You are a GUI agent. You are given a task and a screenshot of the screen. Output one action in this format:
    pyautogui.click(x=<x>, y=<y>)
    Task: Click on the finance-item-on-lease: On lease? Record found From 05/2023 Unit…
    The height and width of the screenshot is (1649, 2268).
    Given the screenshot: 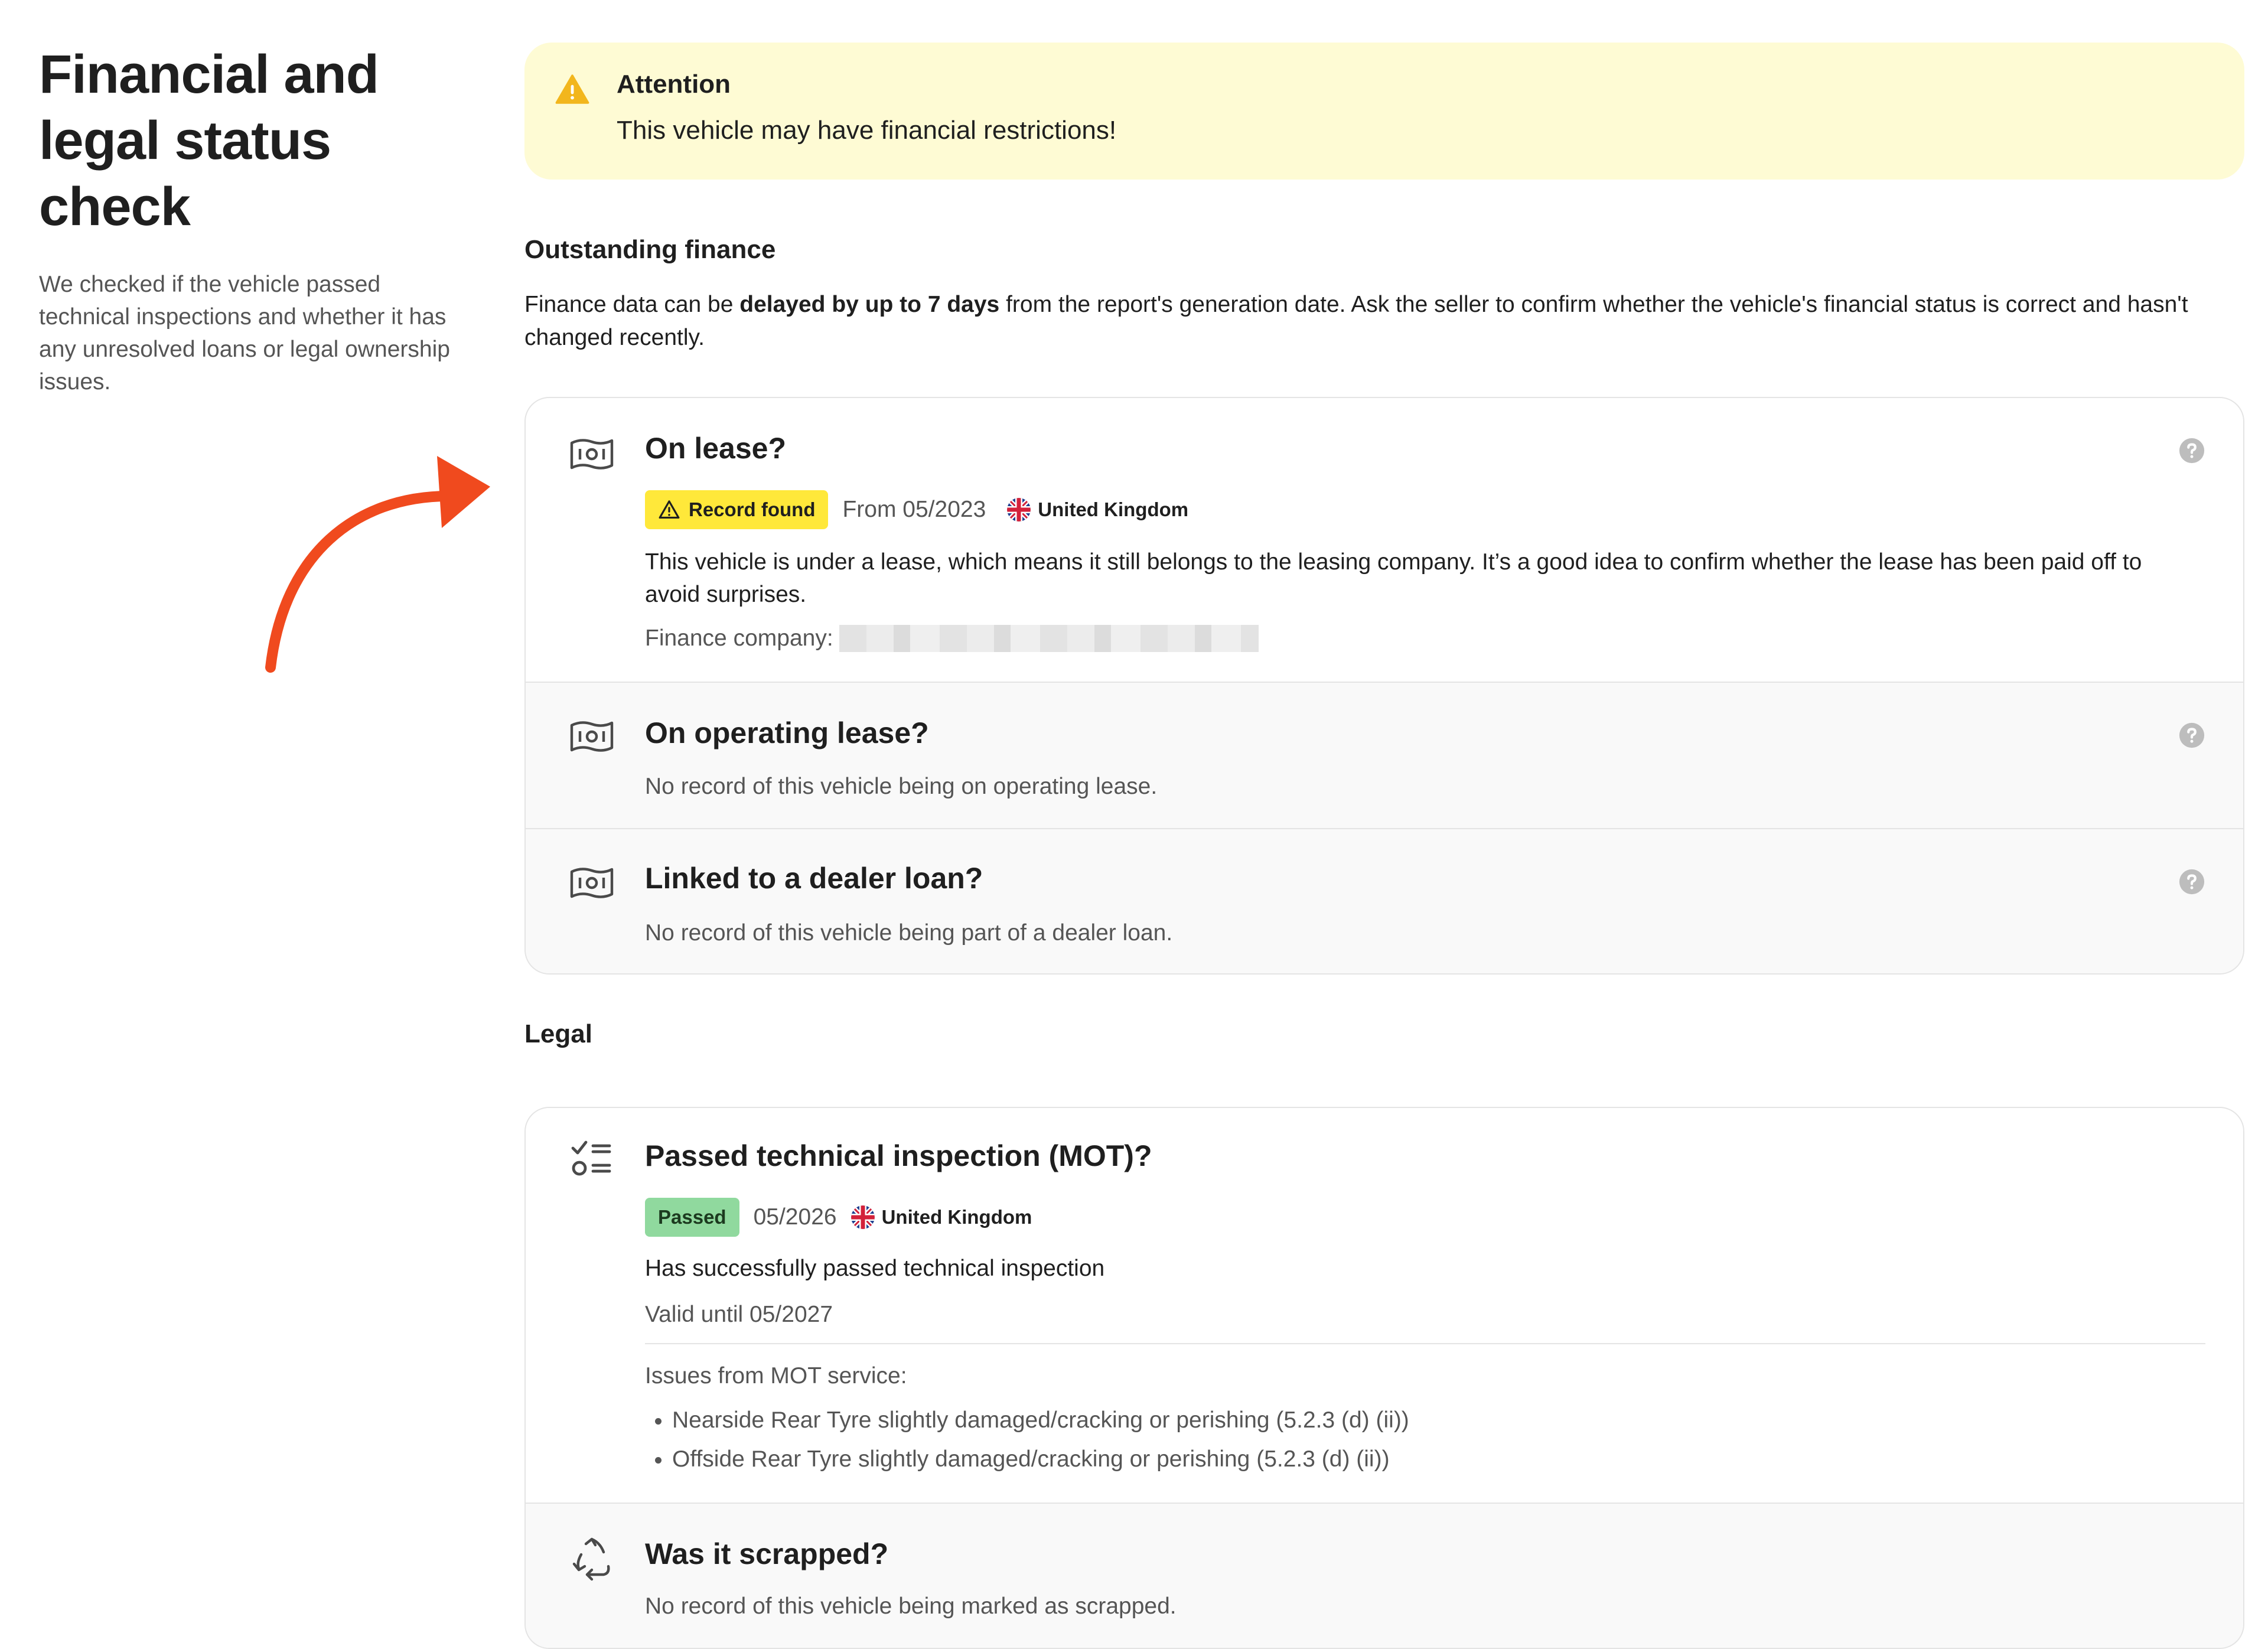 What is the action you would take?
    pyautogui.click(x=1384, y=540)
    